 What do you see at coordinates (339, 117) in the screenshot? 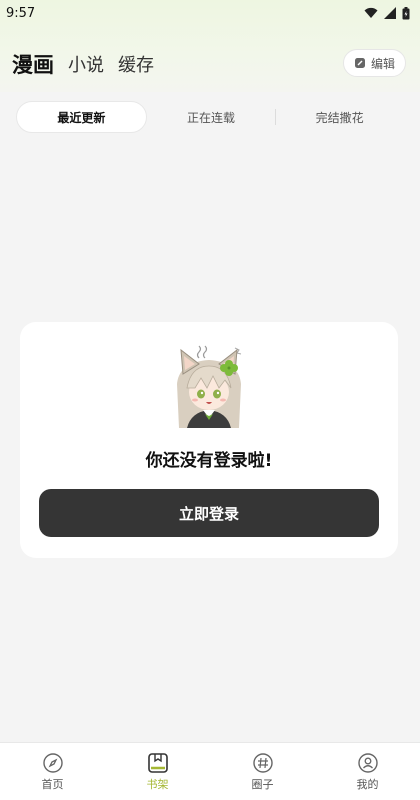
I see `subtab-completed: 完结撒花` at bounding box center [339, 117].